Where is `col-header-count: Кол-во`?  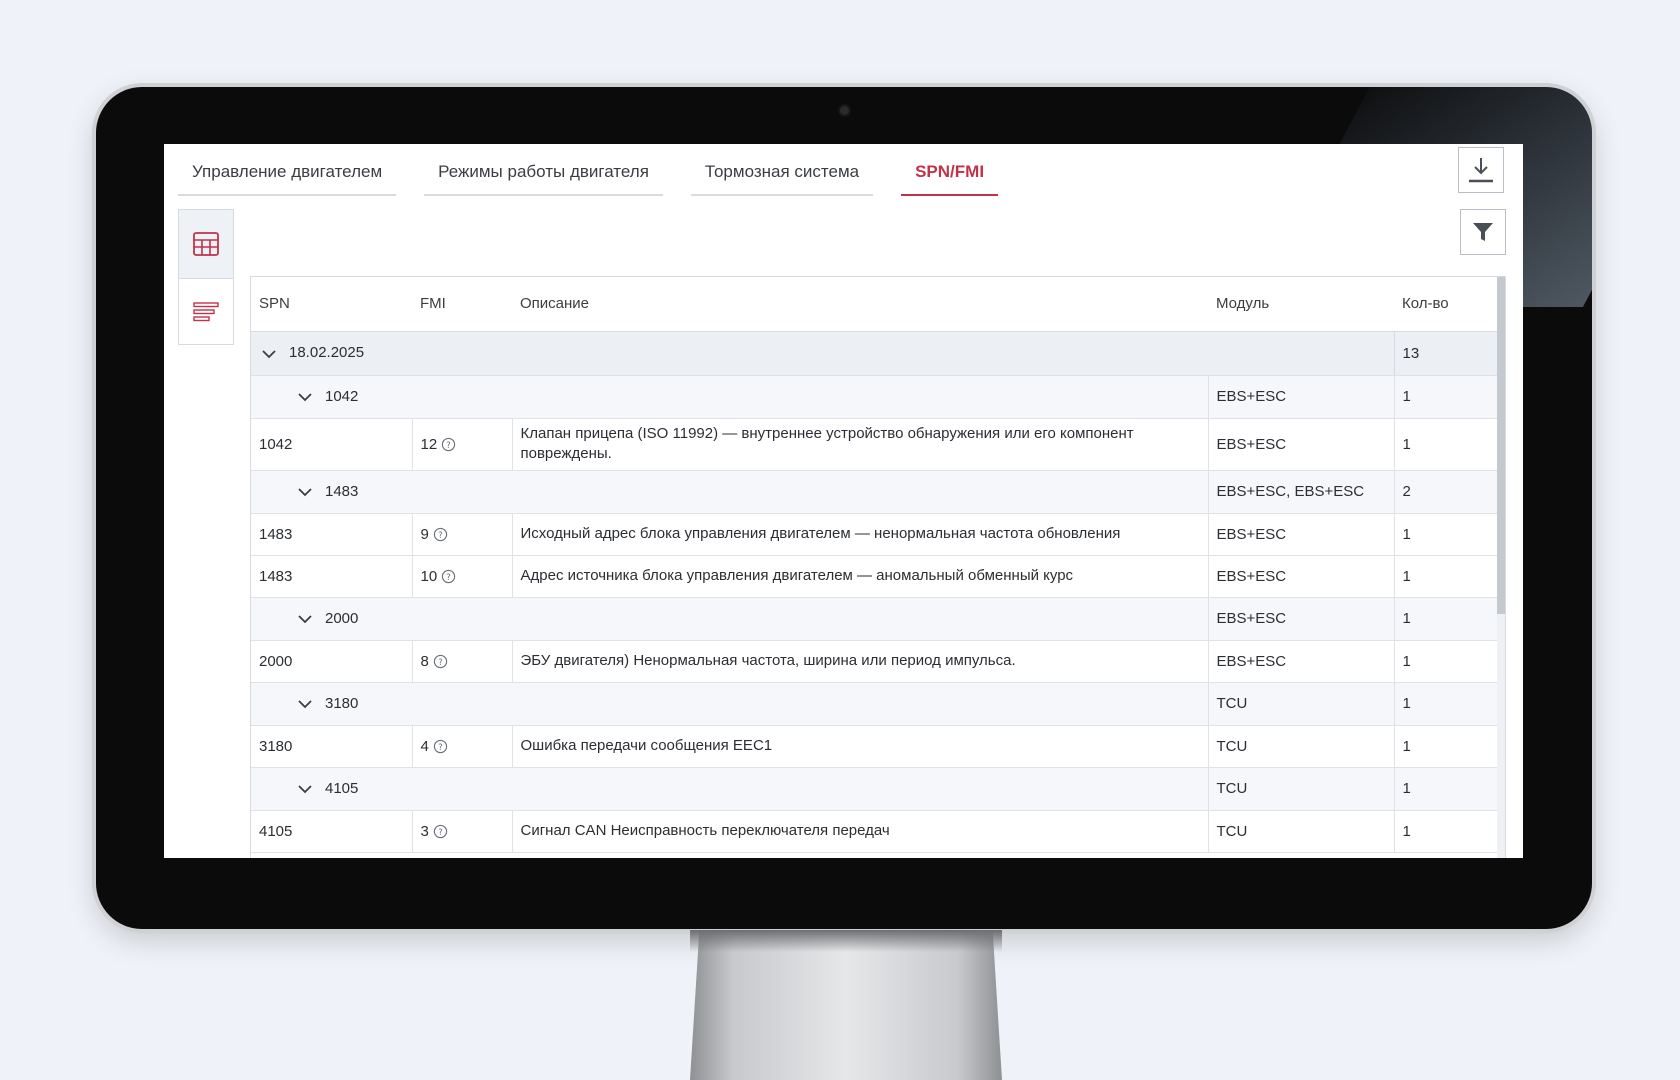 col-header-count: Кол-во is located at coordinates (1446, 304).